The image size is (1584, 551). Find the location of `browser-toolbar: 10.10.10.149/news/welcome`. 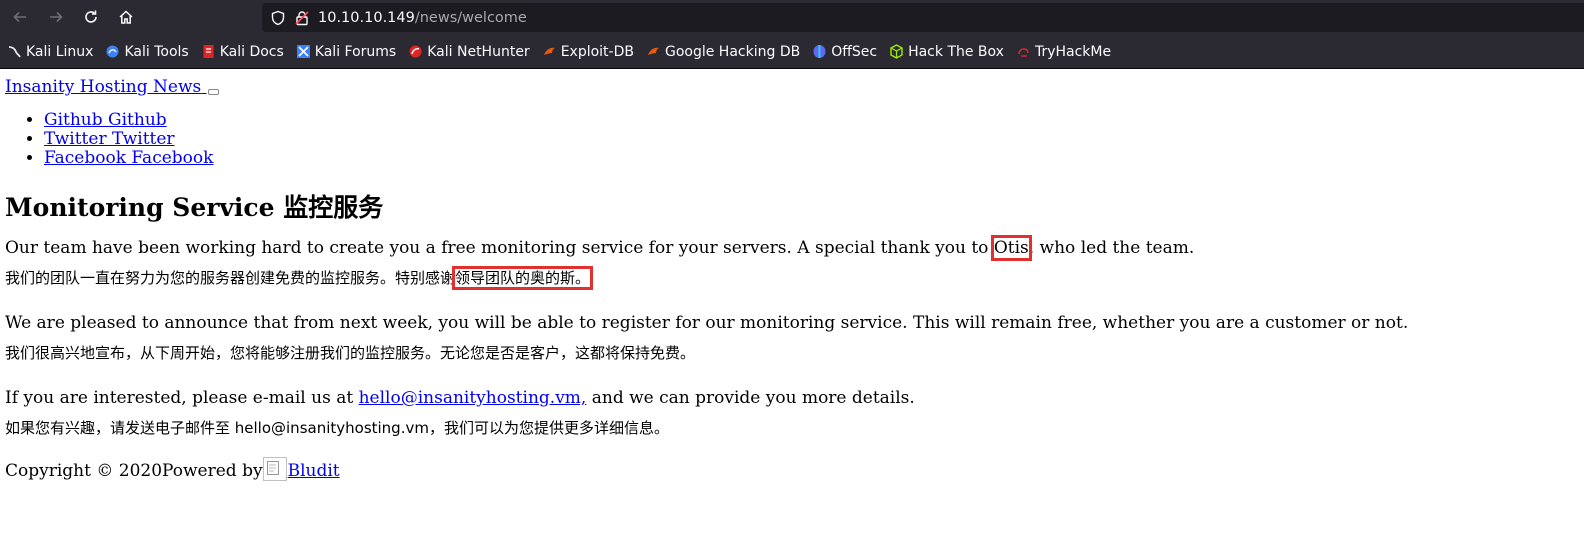

browser-toolbar: 10.10.10.149/news/welcome is located at coordinates (792, 17).